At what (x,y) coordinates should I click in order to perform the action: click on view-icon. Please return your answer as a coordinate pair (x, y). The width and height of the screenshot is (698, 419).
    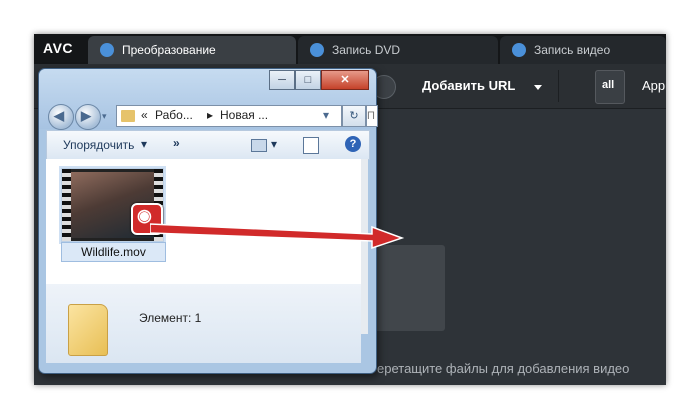
    Looking at the image, I should click on (259, 145).